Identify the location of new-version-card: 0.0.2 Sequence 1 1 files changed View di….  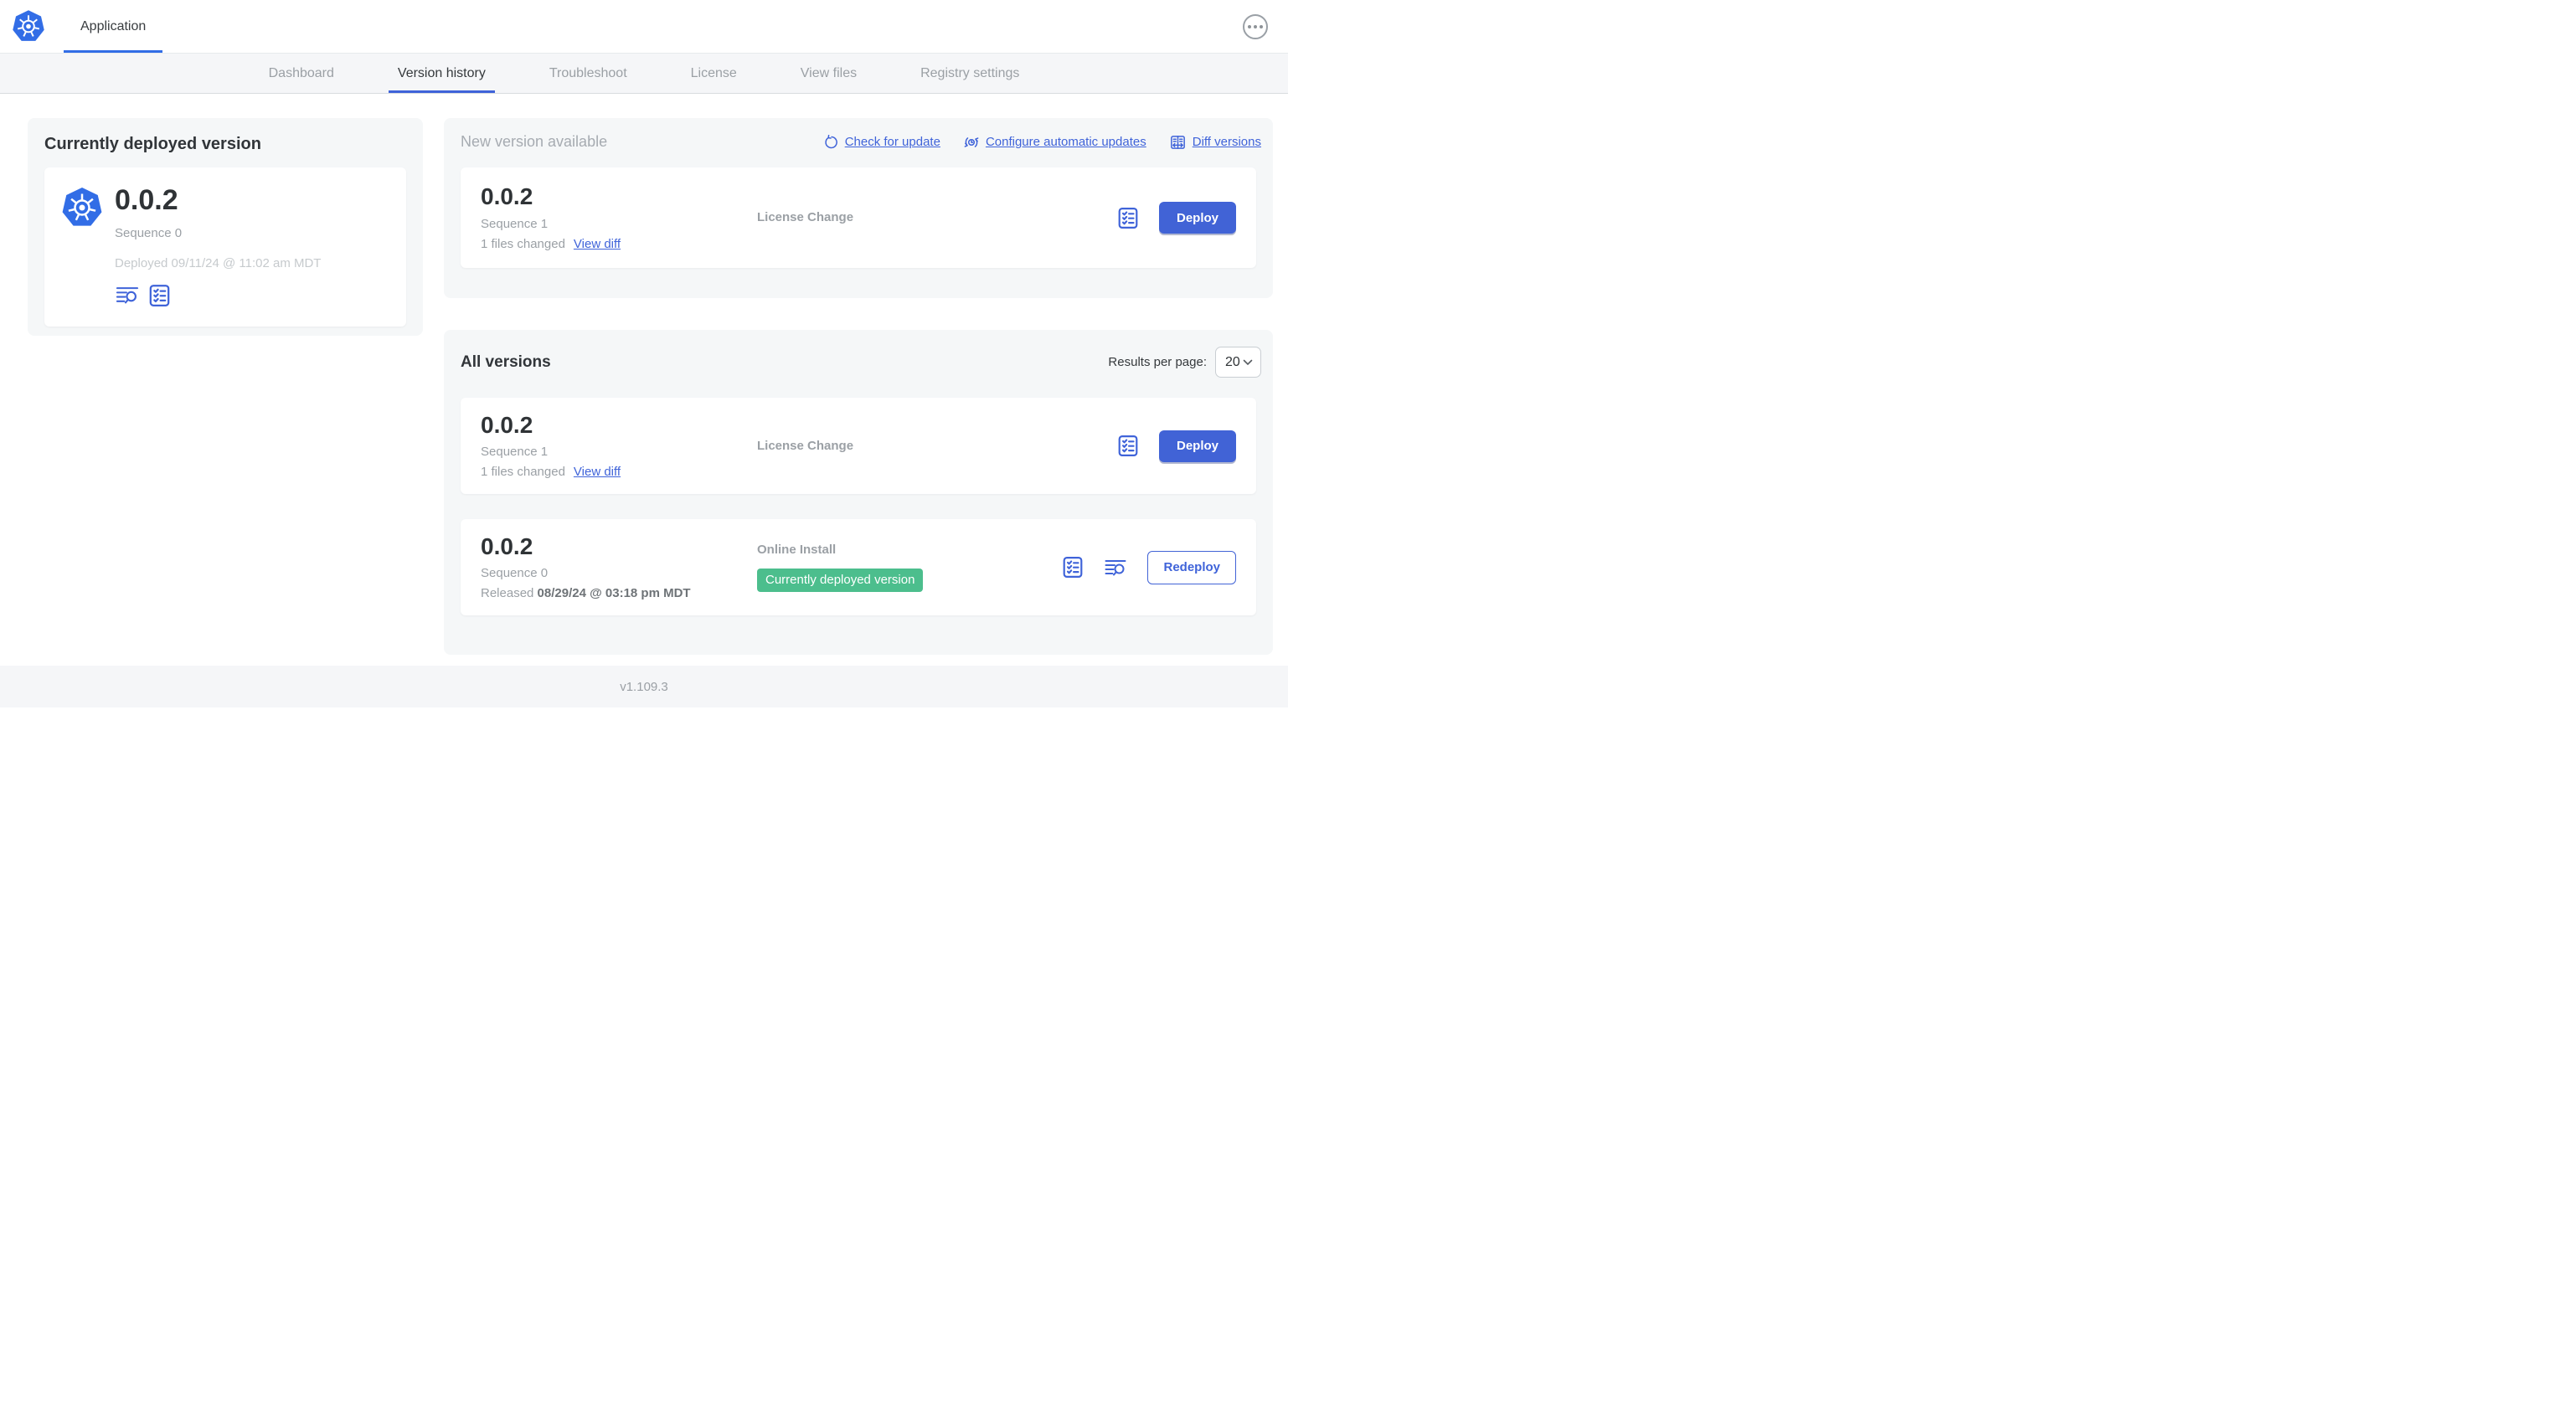
(858, 217).